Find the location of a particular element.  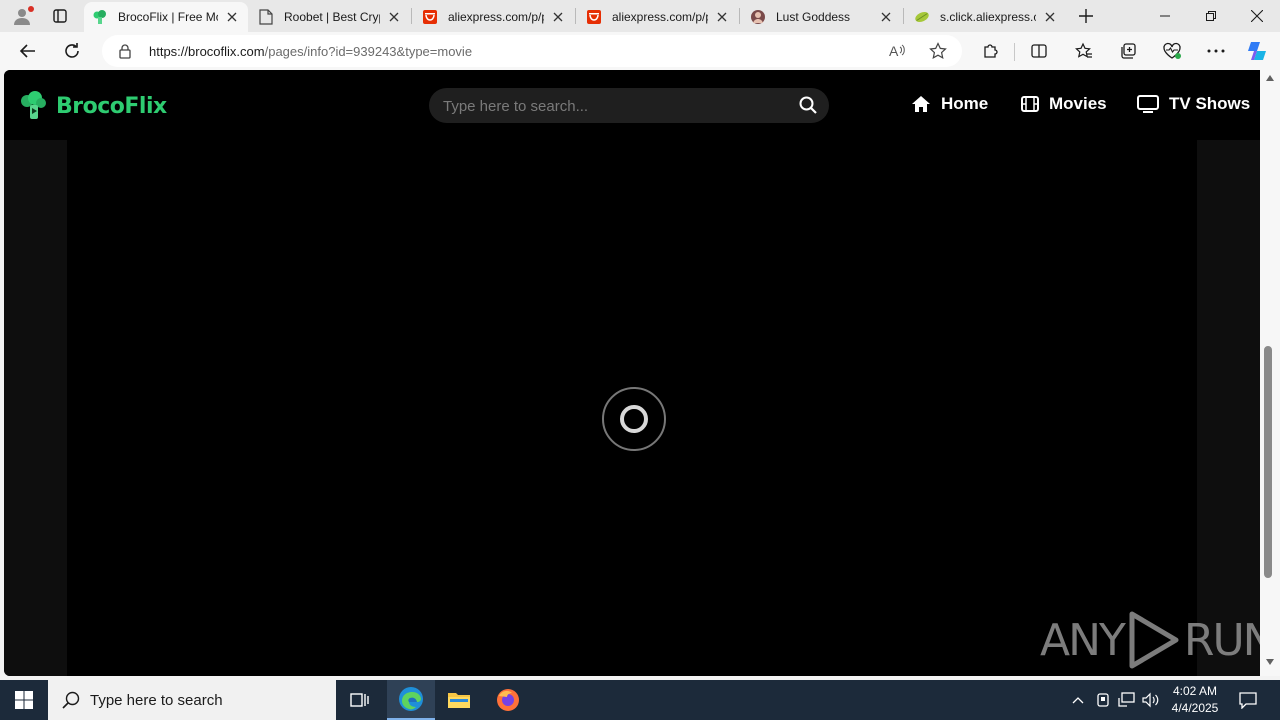

page-icon is located at coordinates (266, 17).